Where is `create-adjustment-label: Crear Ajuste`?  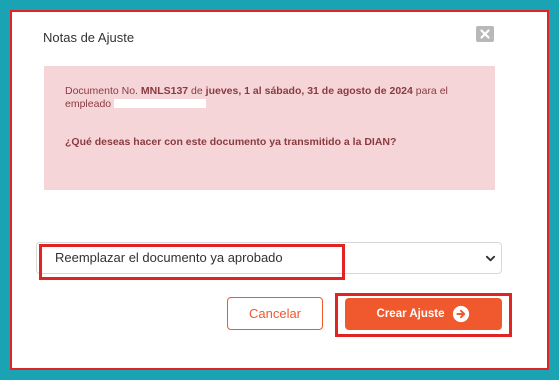
create-adjustment-label: Crear Ajuste is located at coordinates (410, 314).